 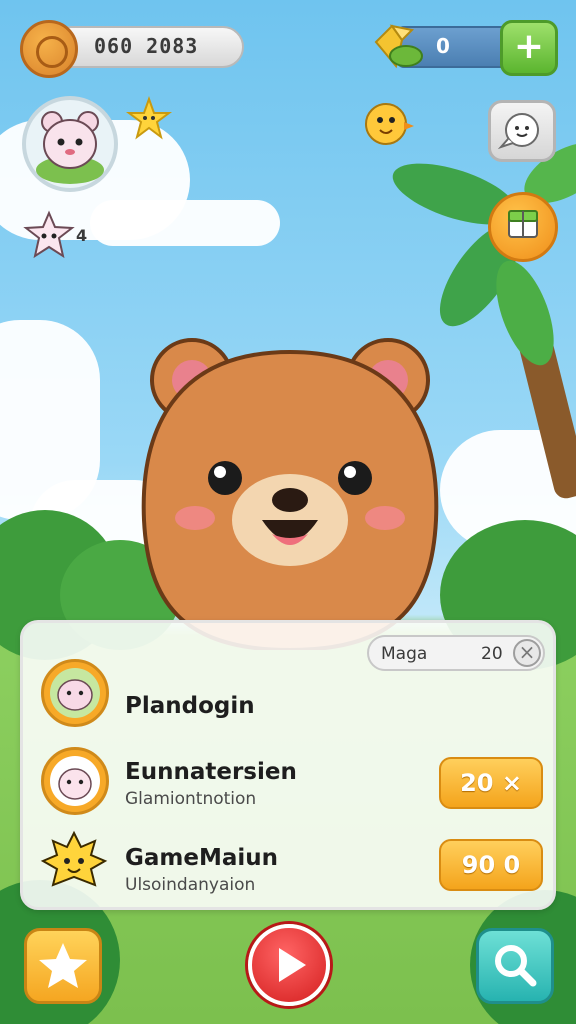 I want to click on search-tool-icon, so click(x=516, y=966).